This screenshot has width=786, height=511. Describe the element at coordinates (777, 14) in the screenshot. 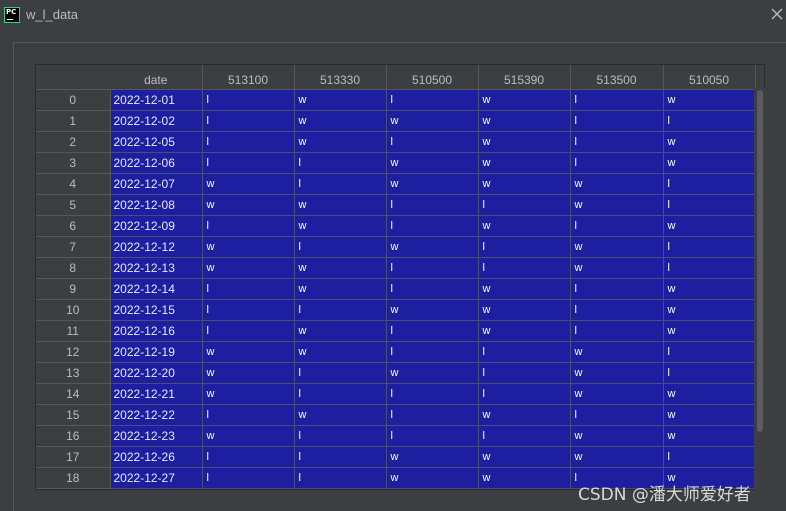

I see `close-icon` at that location.